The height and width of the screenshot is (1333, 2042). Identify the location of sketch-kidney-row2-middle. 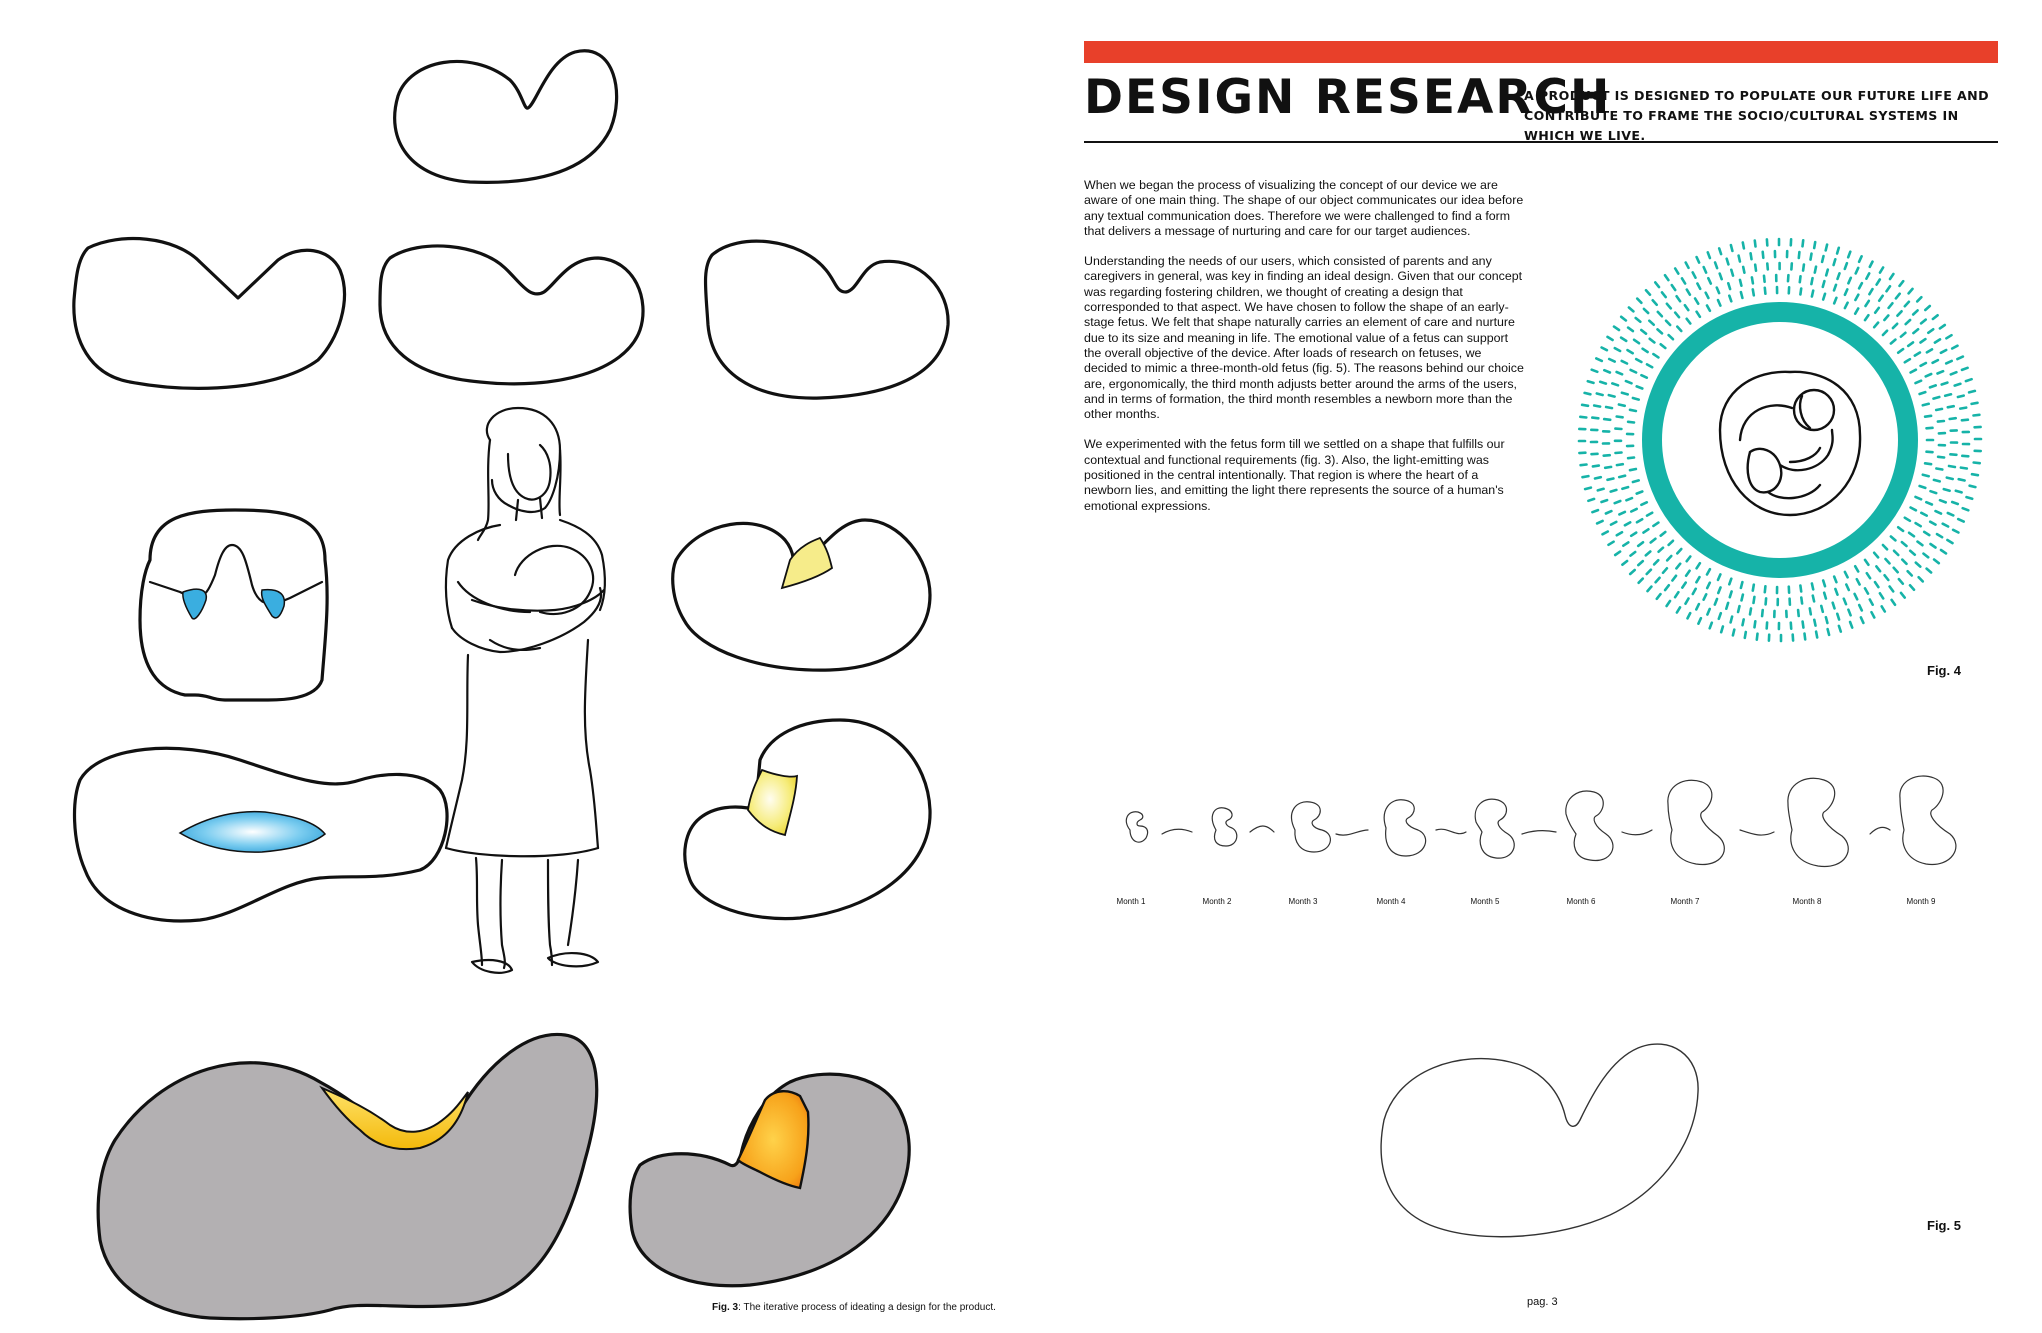
(511, 315).